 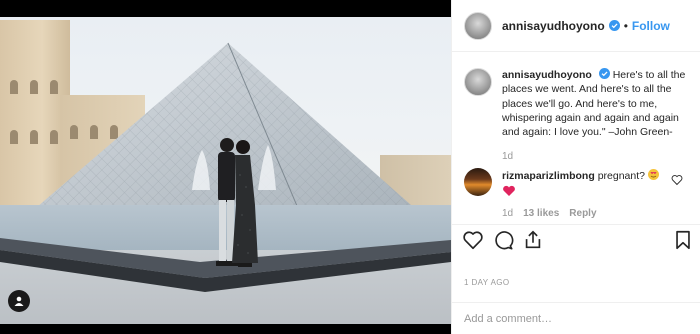 What do you see at coordinates (508, 213) in the screenshot?
I see `comment-time: 1d` at bounding box center [508, 213].